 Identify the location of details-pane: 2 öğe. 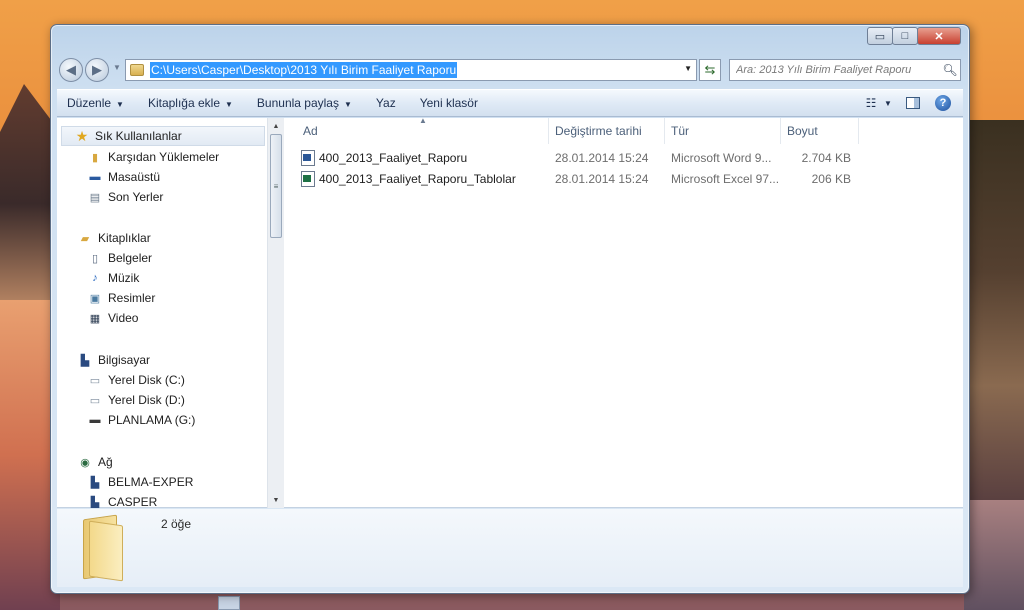
(510, 548).